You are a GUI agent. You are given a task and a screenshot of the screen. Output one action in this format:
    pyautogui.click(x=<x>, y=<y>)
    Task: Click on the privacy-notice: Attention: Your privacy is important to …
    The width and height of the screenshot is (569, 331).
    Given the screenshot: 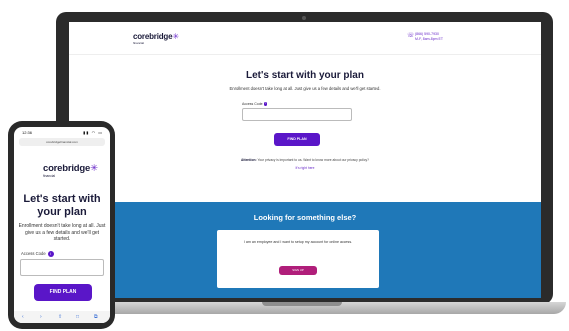 What is the action you would take?
    pyautogui.click(x=305, y=160)
    